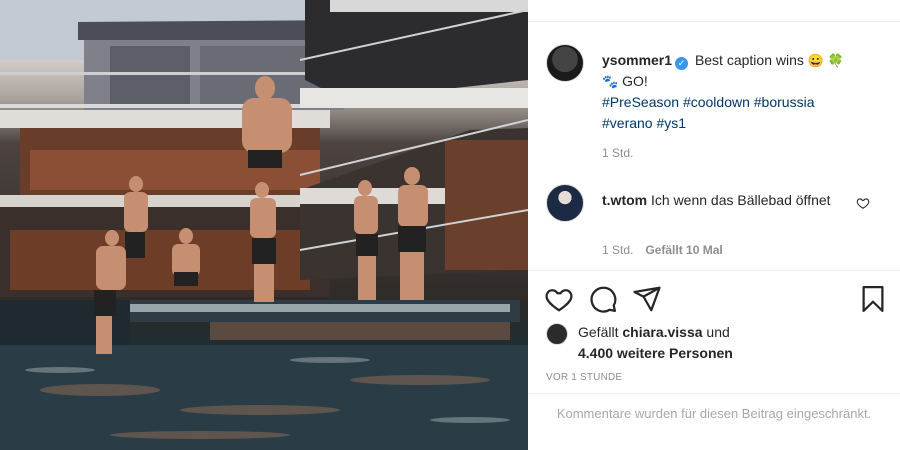  What do you see at coordinates (716, 299) in the screenshot?
I see `post-actions` at bounding box center [716, 299].